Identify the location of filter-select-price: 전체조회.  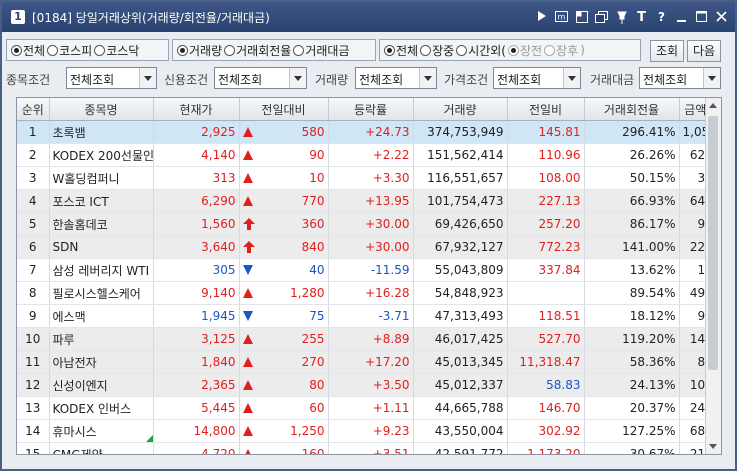
(537, 78).